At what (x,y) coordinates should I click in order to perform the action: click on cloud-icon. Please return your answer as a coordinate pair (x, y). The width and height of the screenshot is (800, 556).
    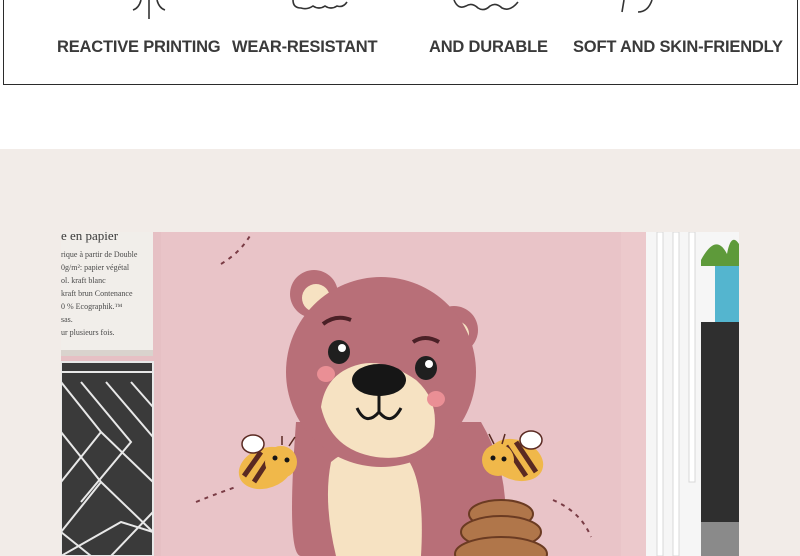
    Looking at the image, I should click on (320, 5).